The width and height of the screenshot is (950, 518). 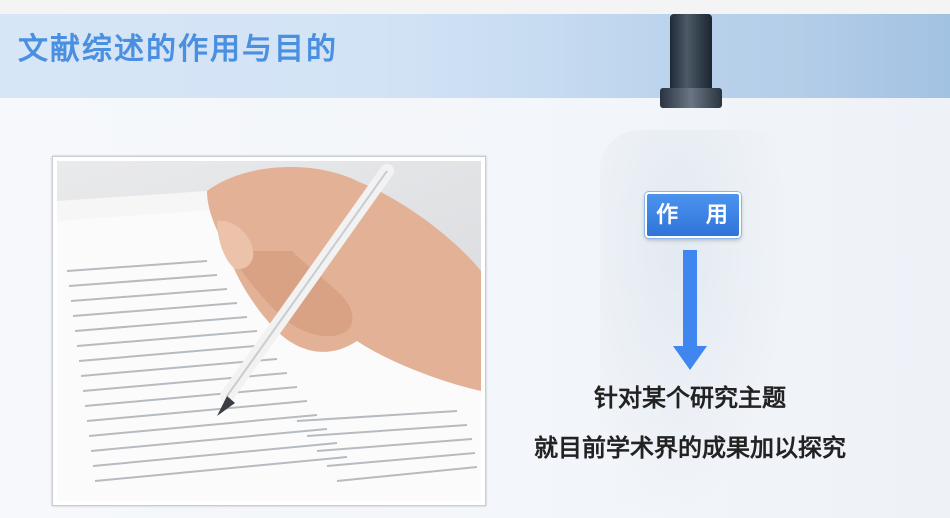 I want to click on slide-title: 文献综述的作用与目的, so click(x=178, y=49).